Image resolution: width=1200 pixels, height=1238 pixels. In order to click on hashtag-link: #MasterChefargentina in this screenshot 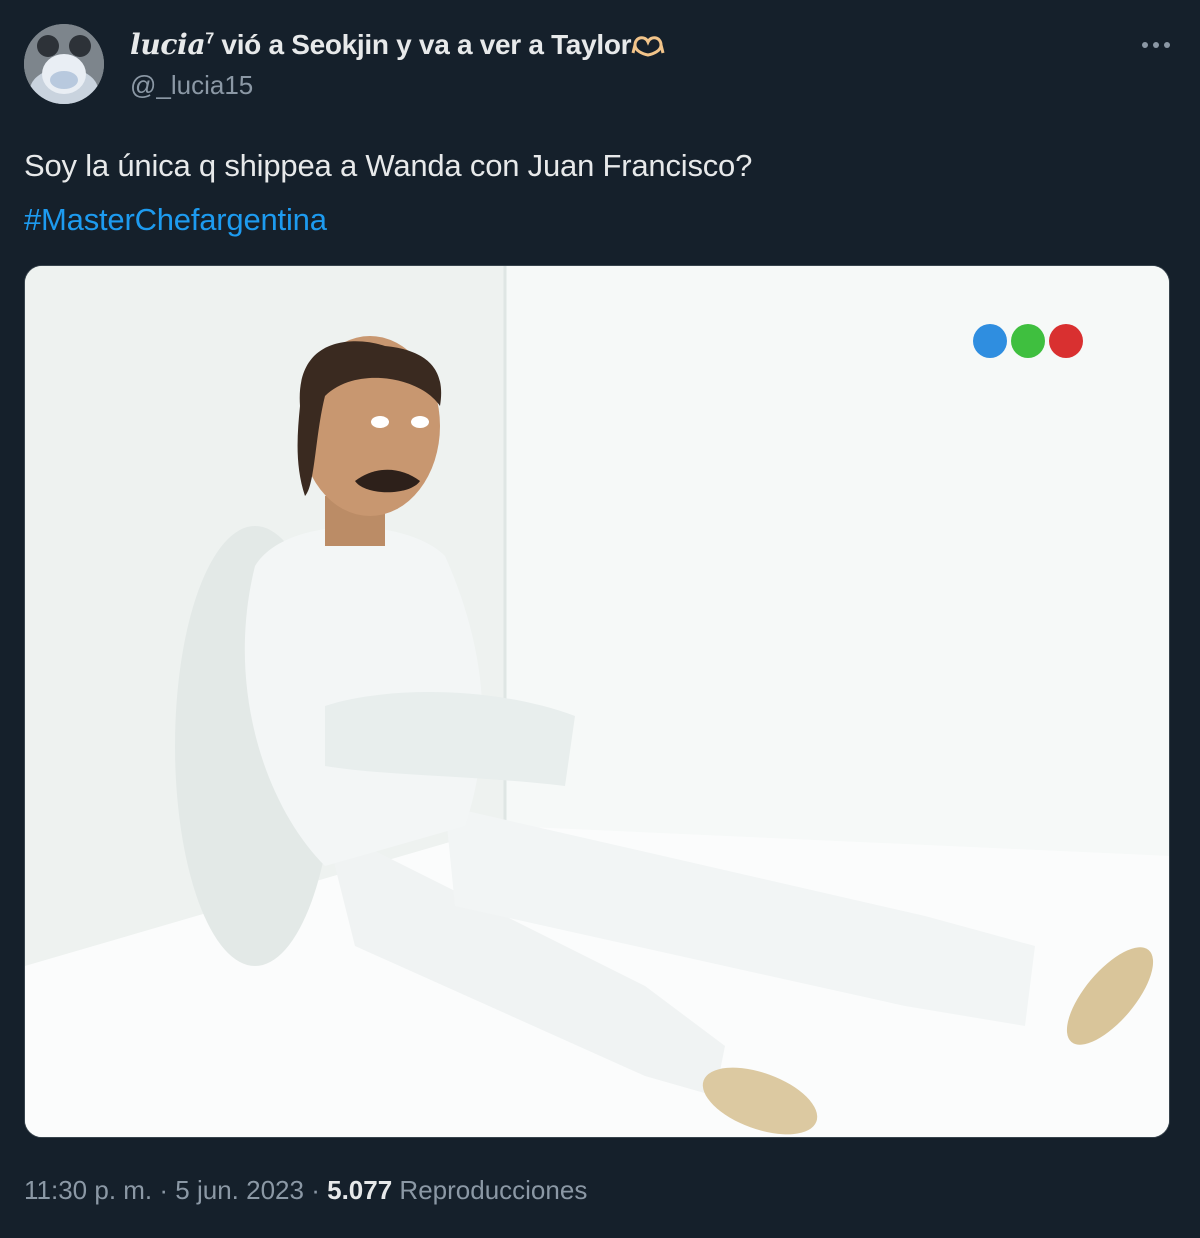, I will do `click(388, 220)`.